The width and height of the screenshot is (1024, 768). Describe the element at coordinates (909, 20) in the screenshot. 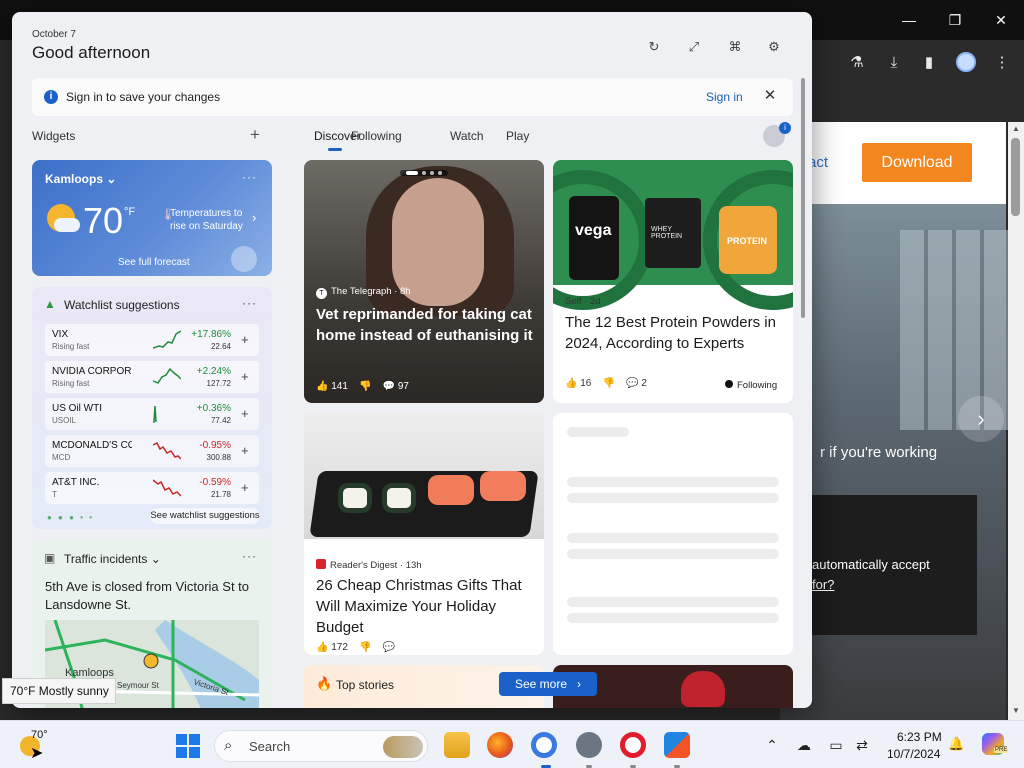

I see `minimize-button: —` at that location.